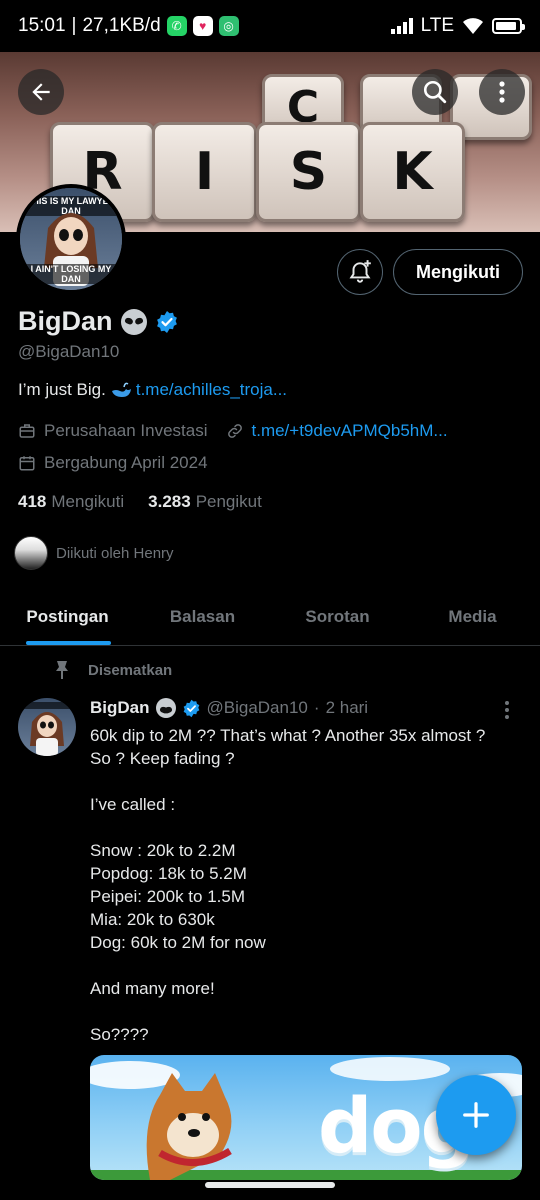  I want to click on followers-count: 3.283, so click(169, 501).